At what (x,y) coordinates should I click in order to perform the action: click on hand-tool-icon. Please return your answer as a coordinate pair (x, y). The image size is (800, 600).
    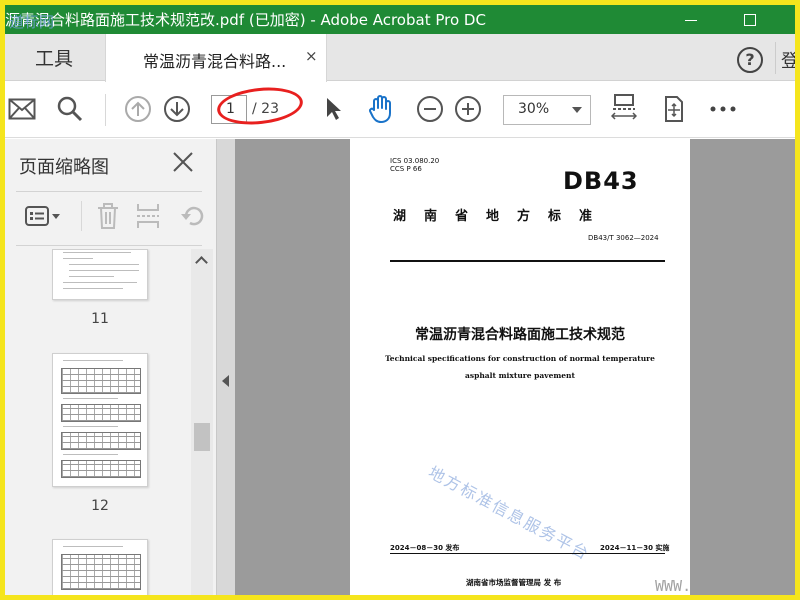
    Looking at the image, I should click on (381, 109).